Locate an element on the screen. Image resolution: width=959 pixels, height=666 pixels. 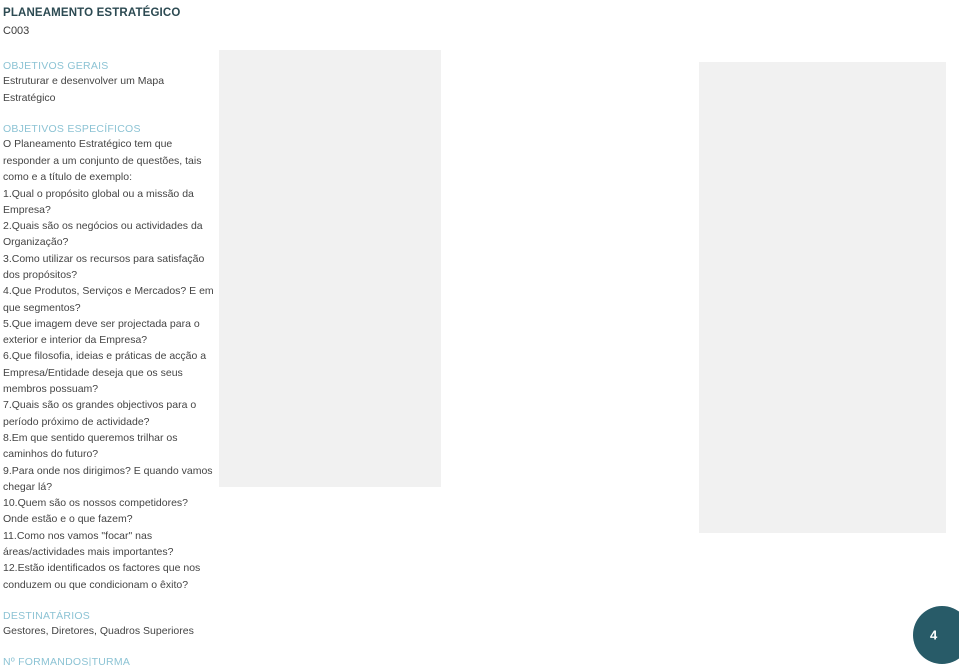
page-number-badge: 4 is located at coordinates (936, 635).